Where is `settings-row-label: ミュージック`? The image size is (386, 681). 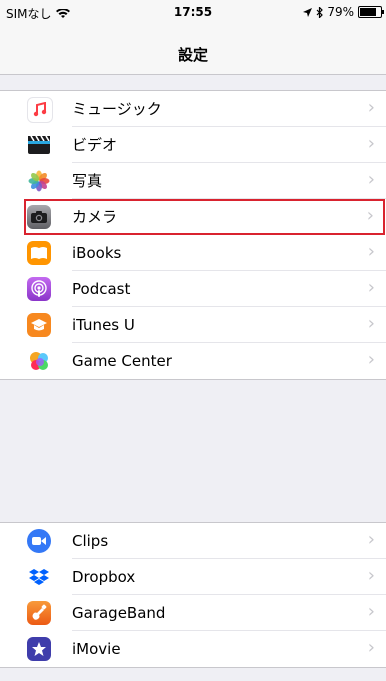 settings-row-label: ミュージック is located at coordinates (117, 109).